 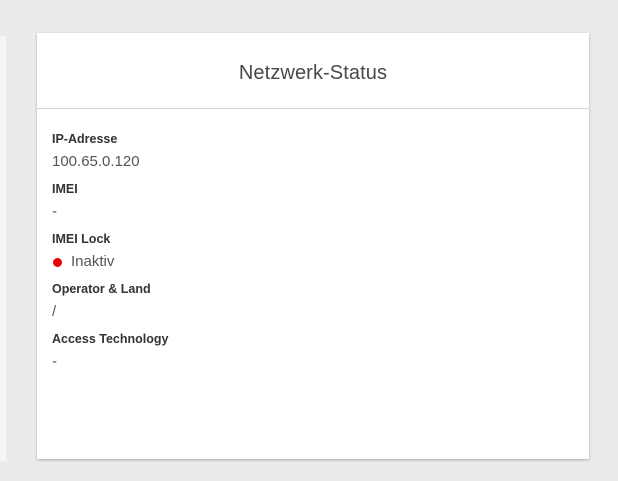 What do you see at coordinates (110, 339) in the screenshot?
I see `field-label: Access Technology` at bounding box center [110, 339].